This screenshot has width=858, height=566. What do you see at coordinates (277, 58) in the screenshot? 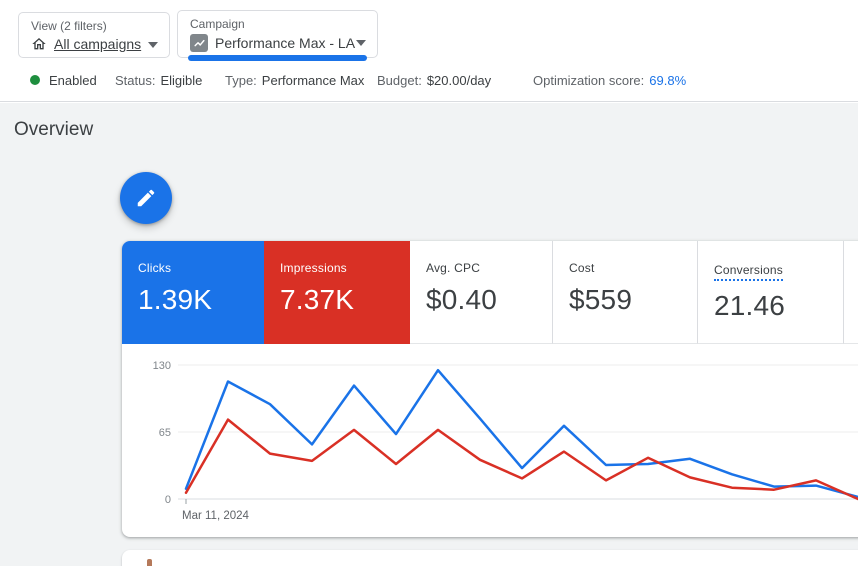
I see `selected-tab-indicator` at bounding box center [277, 58].